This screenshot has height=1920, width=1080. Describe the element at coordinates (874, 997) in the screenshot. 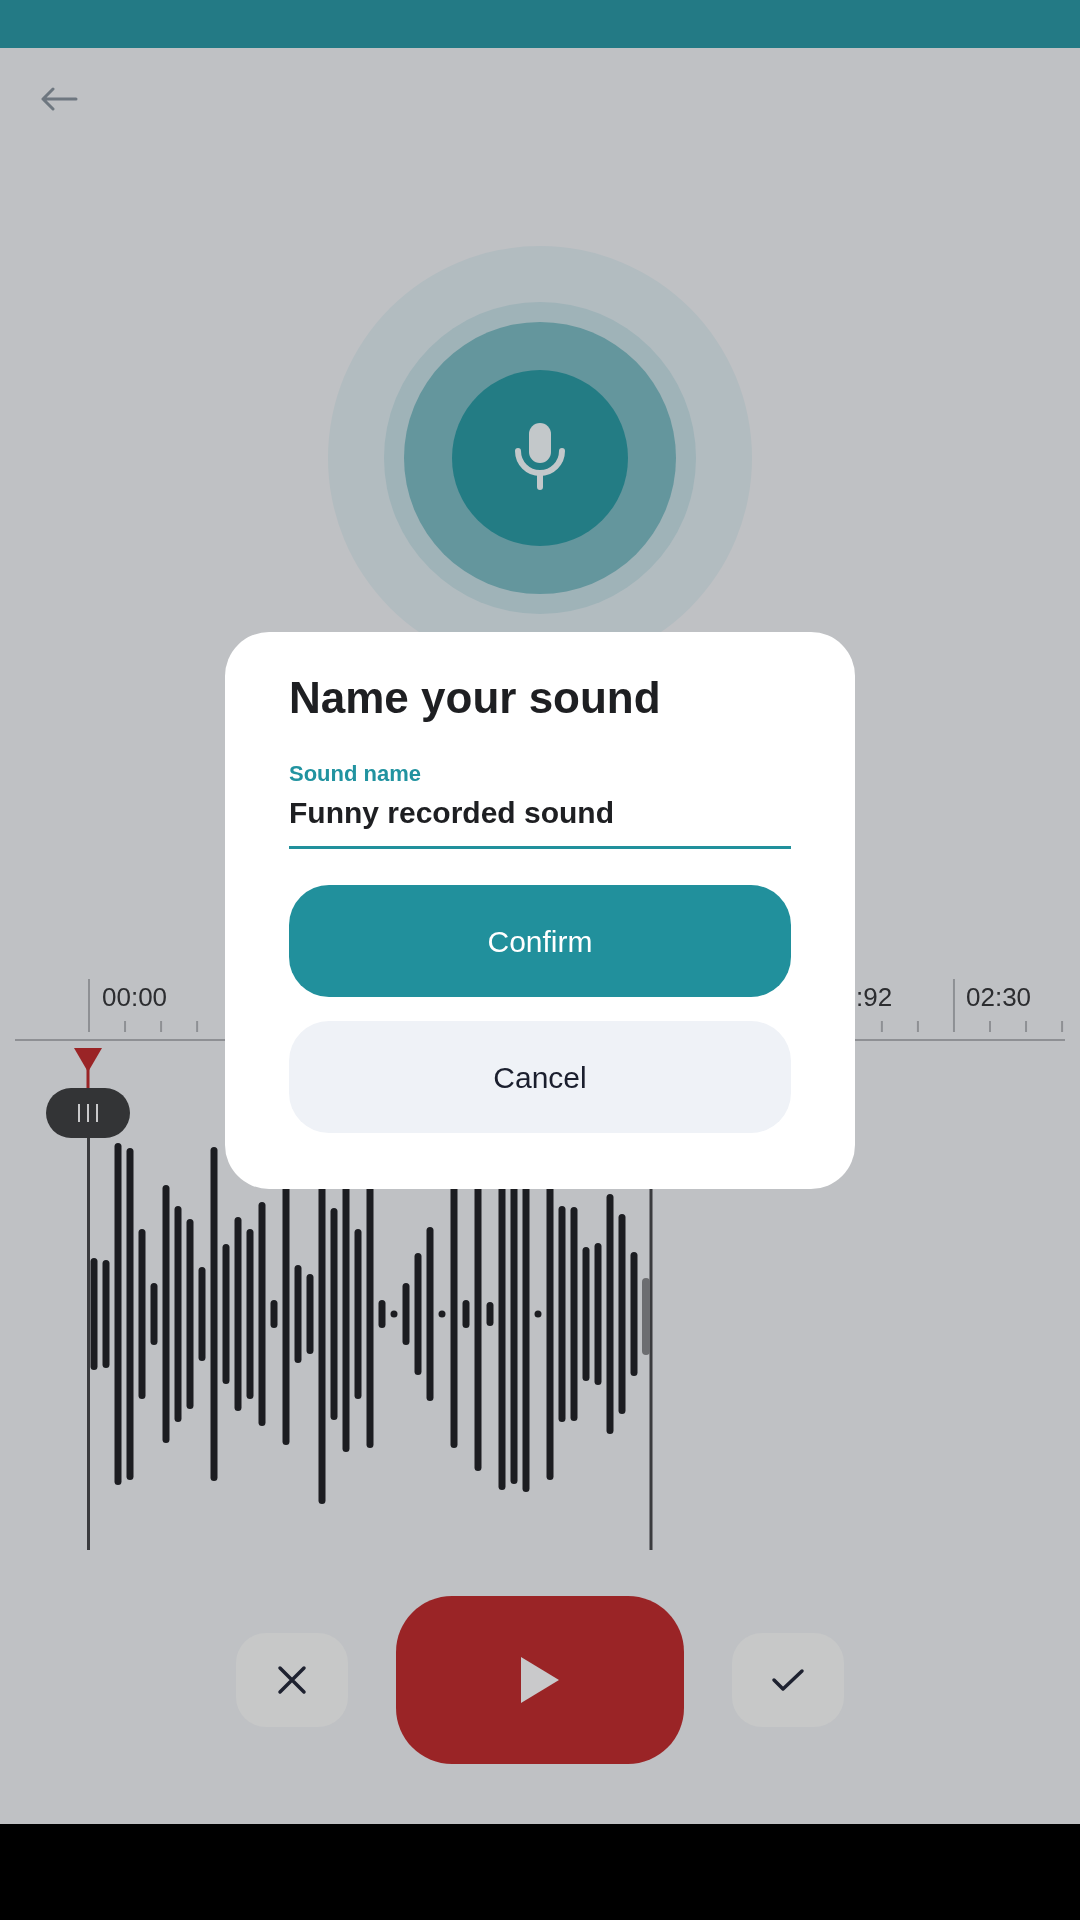

I see `time-label: :92` at that location.